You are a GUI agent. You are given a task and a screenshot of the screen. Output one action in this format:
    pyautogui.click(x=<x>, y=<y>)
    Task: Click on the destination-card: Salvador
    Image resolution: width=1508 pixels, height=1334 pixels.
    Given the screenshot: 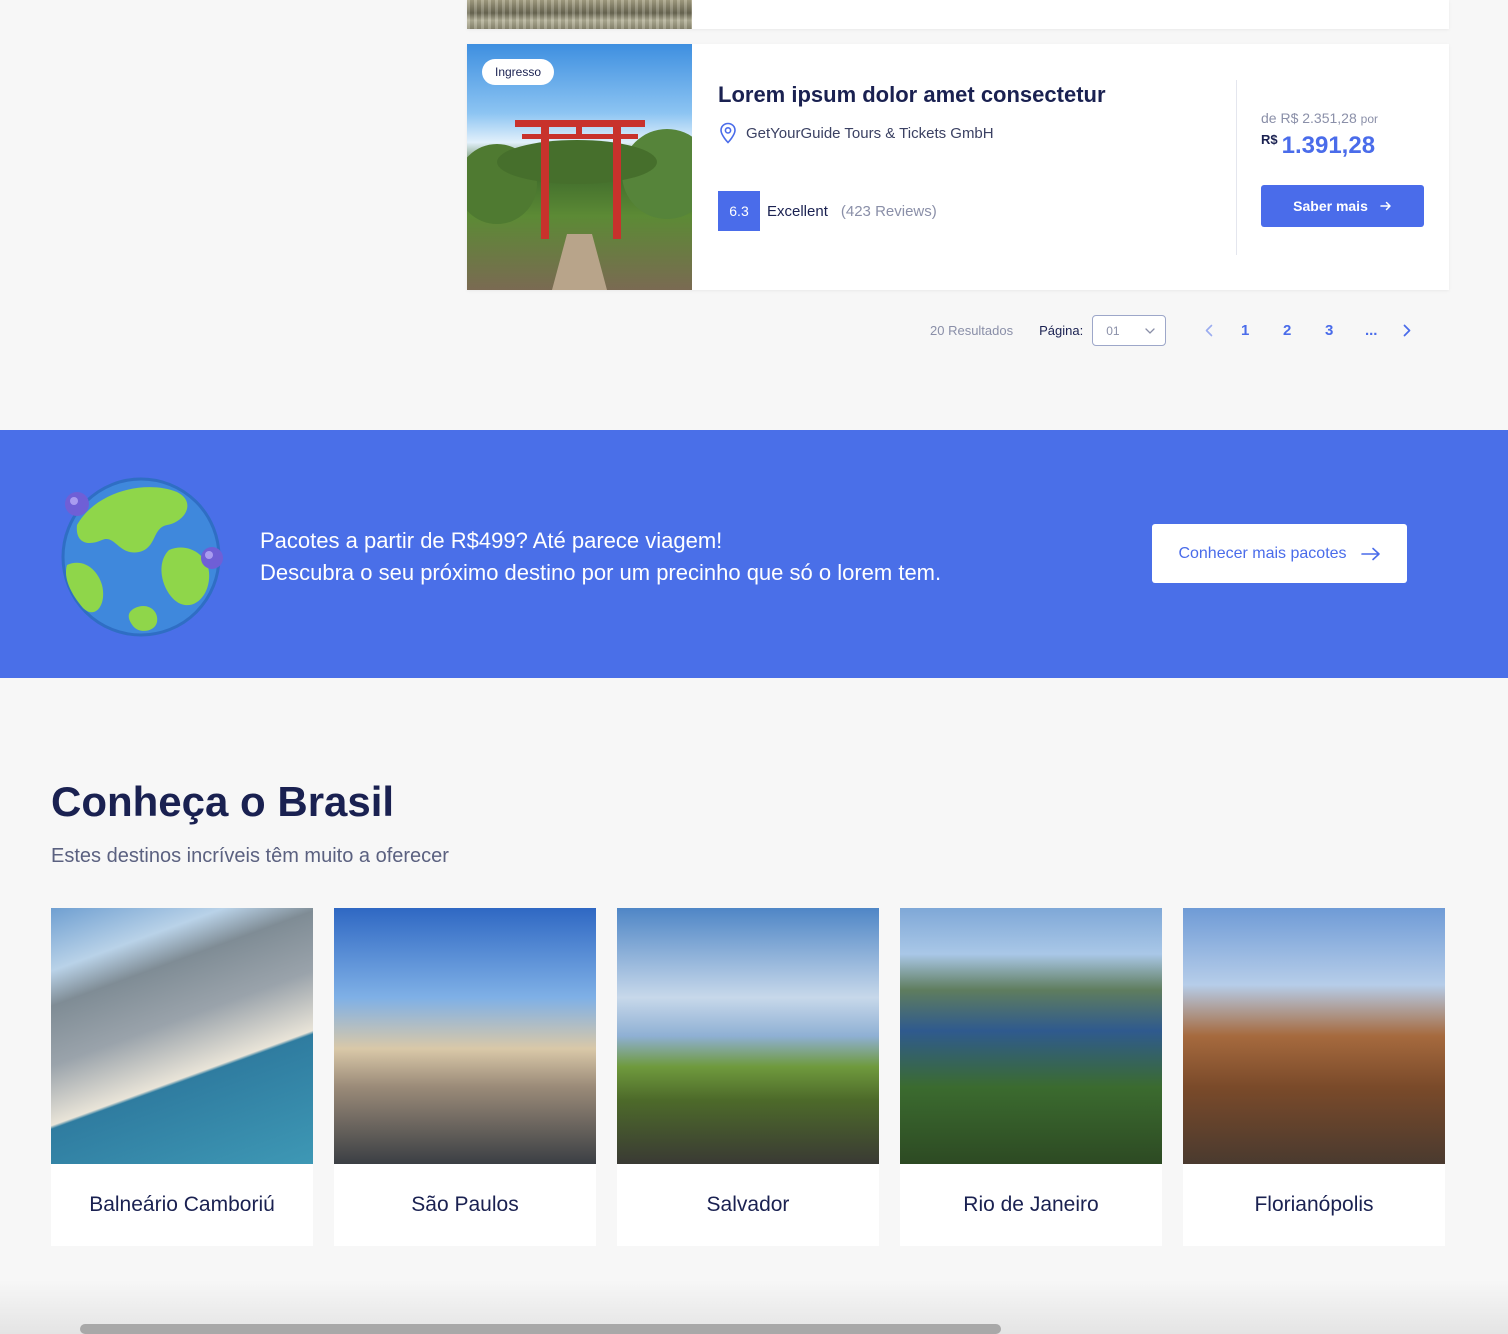 What is the action you would take?
    pyautogui.click(x=748, y=1077)
    